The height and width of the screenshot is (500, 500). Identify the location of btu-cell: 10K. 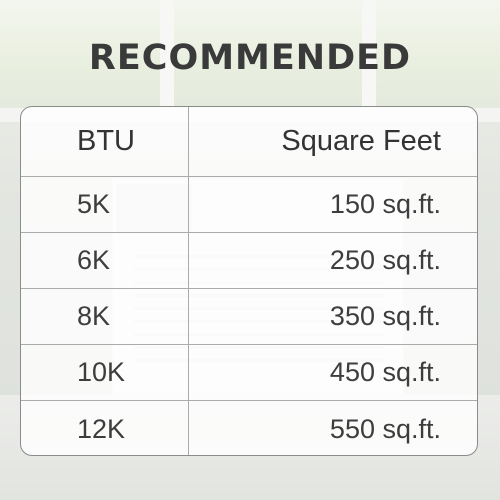
(105, 372).